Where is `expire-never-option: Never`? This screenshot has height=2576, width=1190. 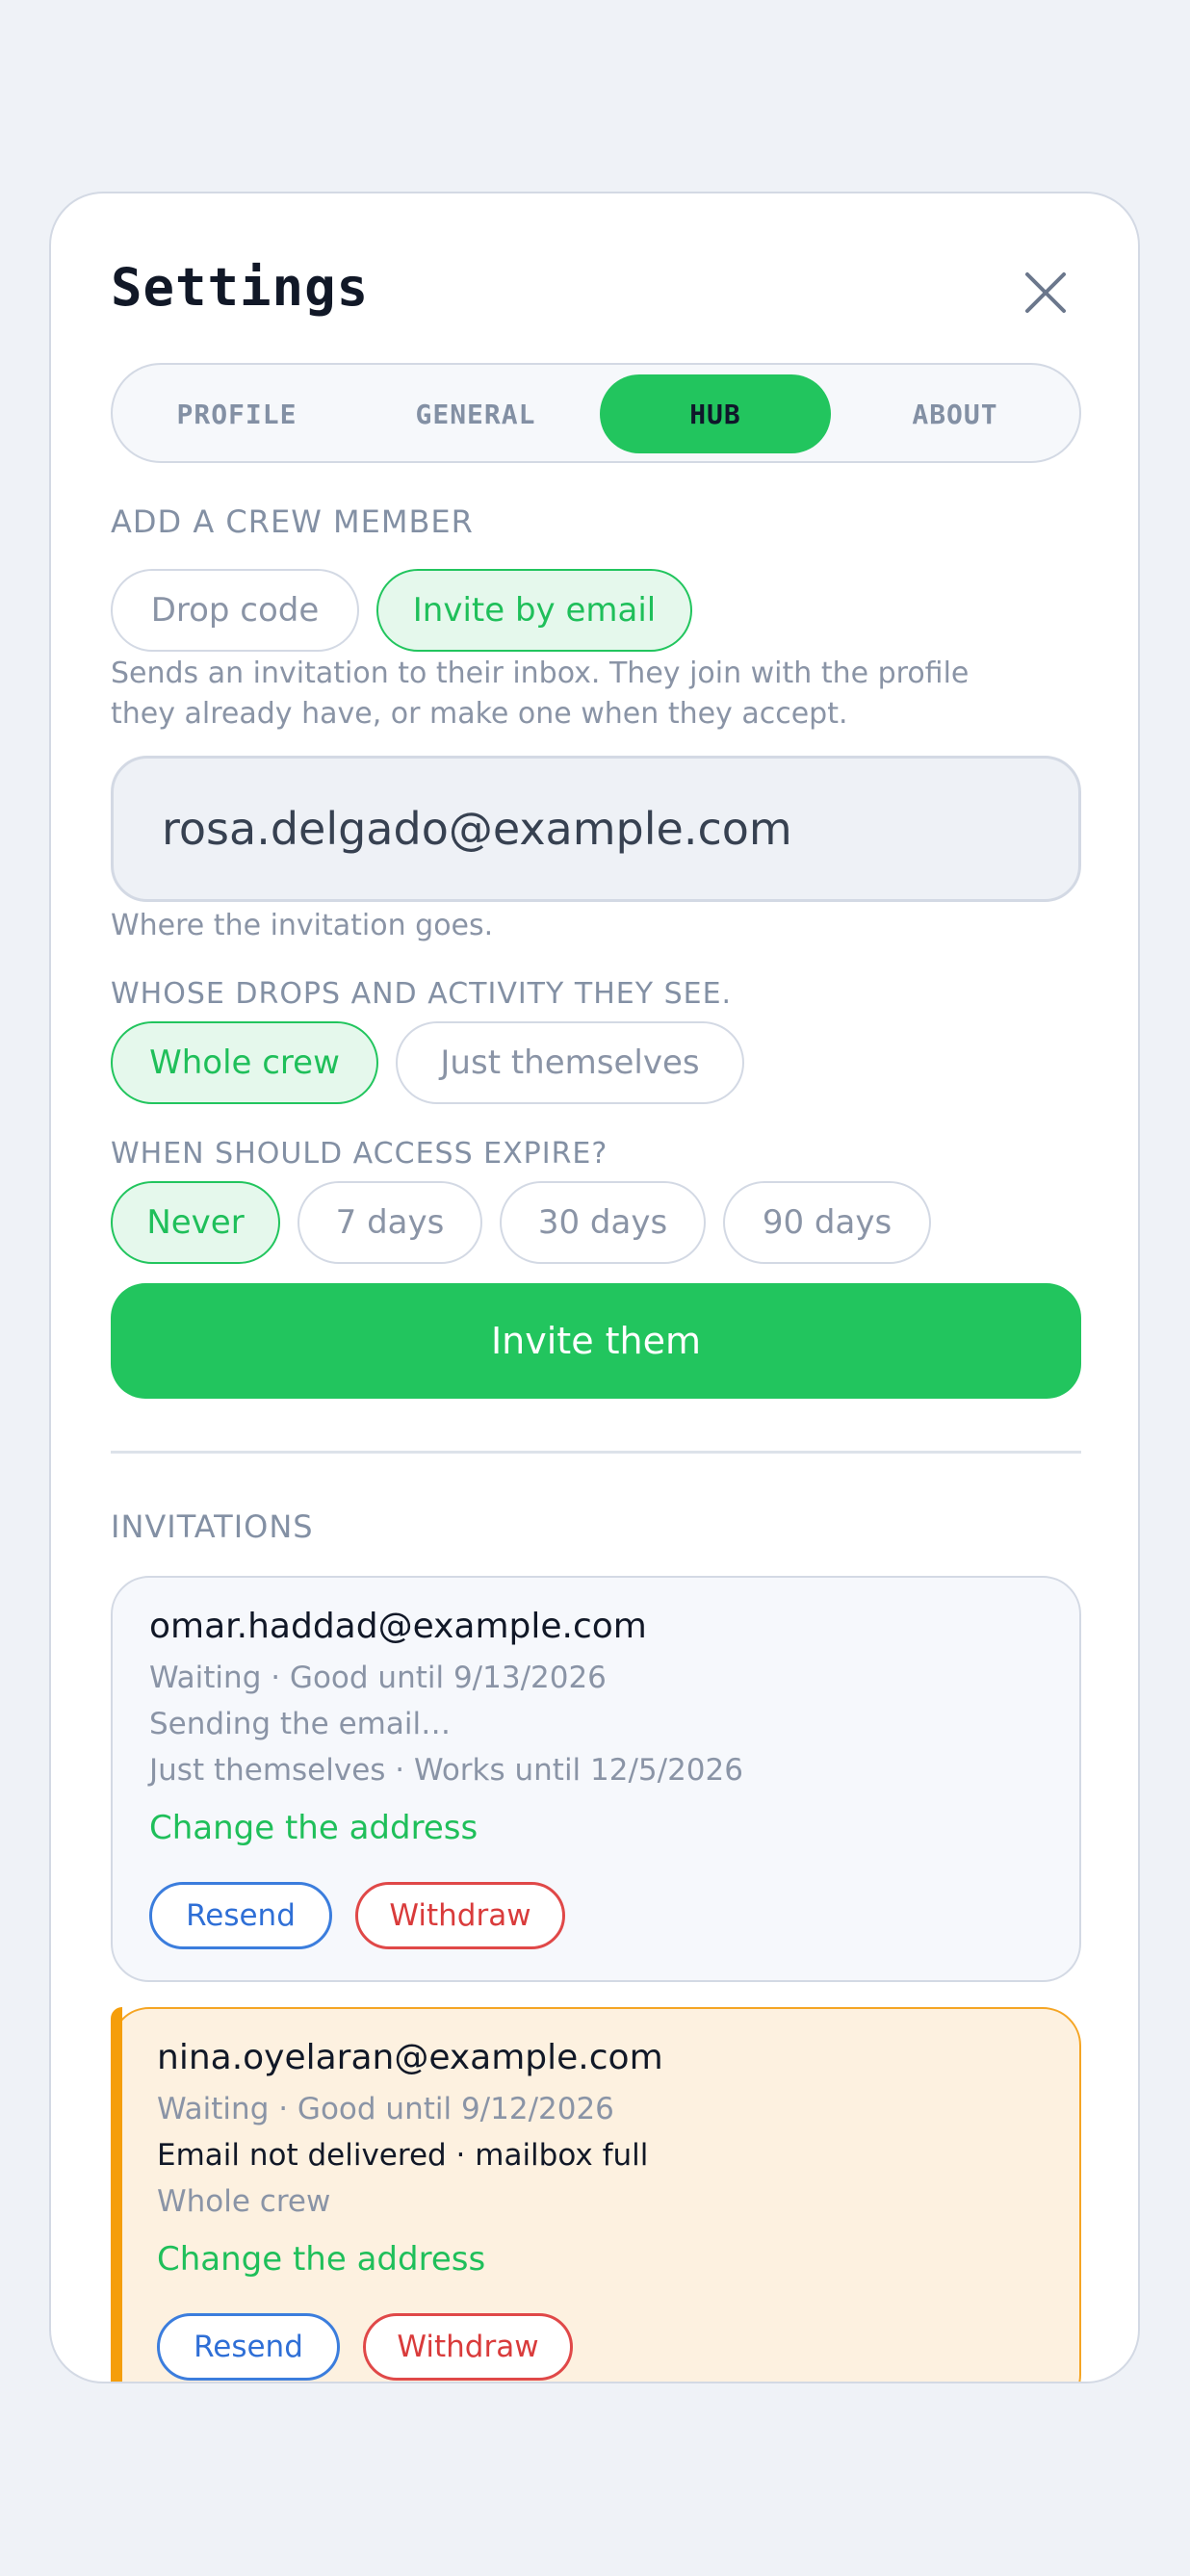 expire-never-option: Never is located at coordinates (196, 1222).